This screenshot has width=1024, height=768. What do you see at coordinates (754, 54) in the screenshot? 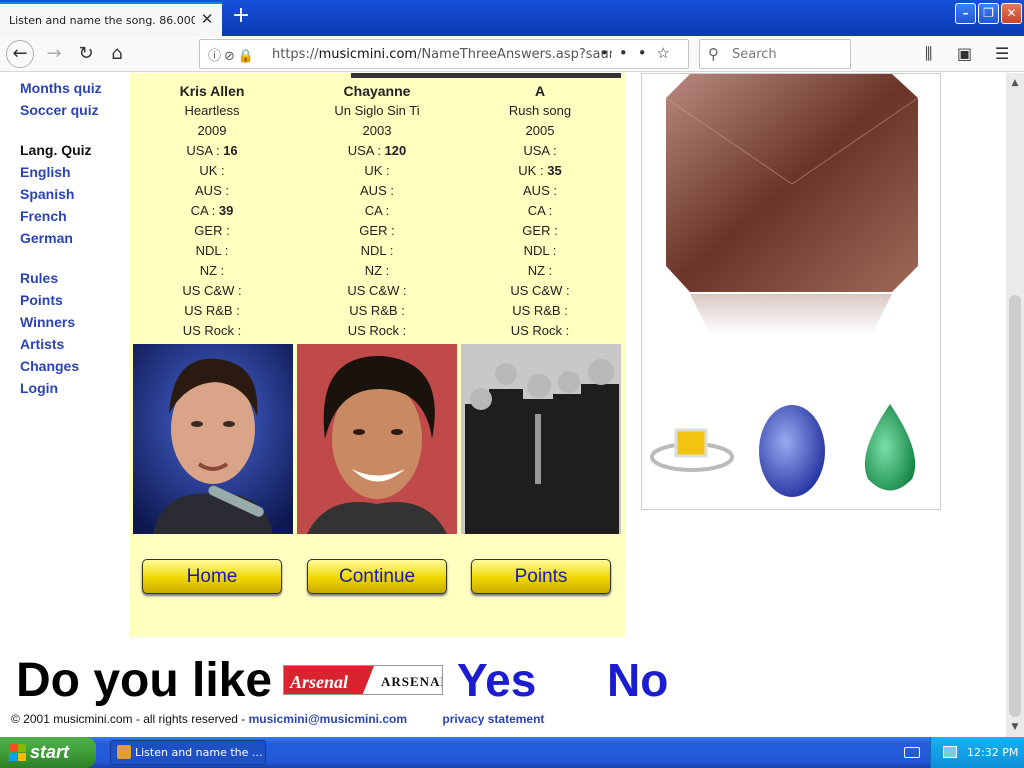
I see `search-placeholder: Search` at bounding box center [754, 54].